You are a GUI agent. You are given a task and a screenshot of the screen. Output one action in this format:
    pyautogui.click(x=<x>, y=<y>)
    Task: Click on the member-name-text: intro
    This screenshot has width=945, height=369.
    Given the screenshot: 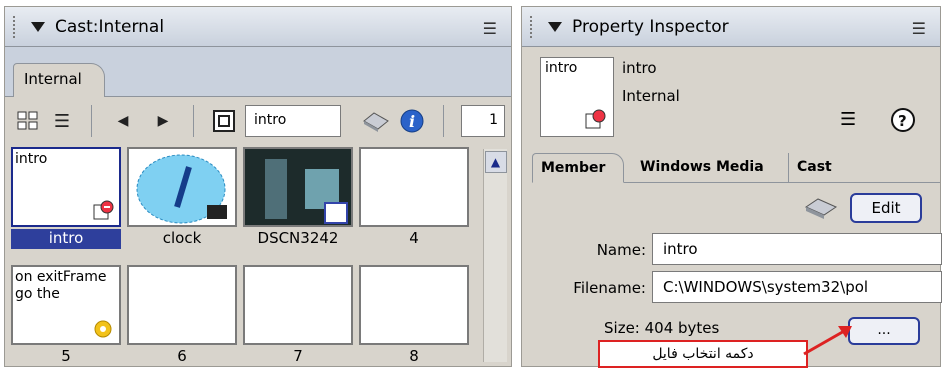 What is the action you would take?
    pyautogui.click(x=639, y=68)
    